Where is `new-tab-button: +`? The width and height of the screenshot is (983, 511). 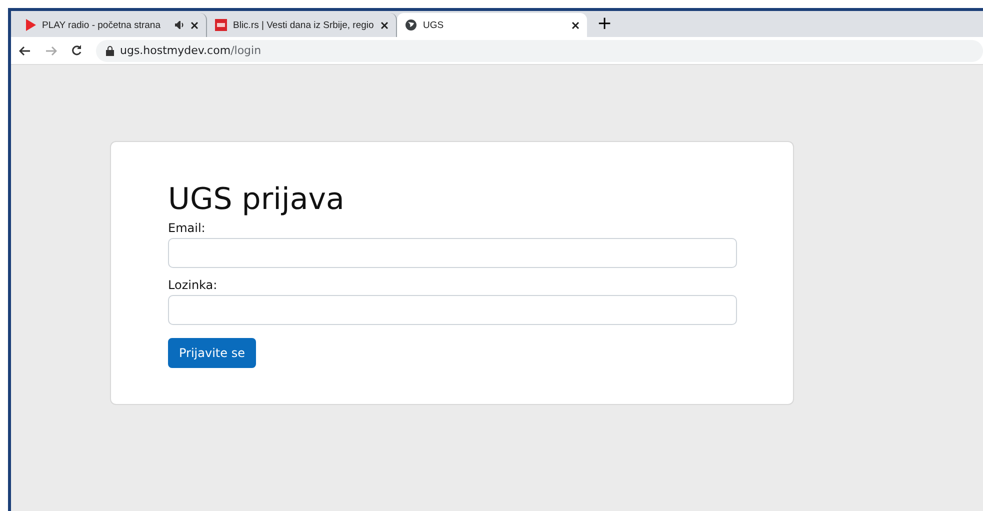
new-tab-button: + is located at coordinates (604, 23).